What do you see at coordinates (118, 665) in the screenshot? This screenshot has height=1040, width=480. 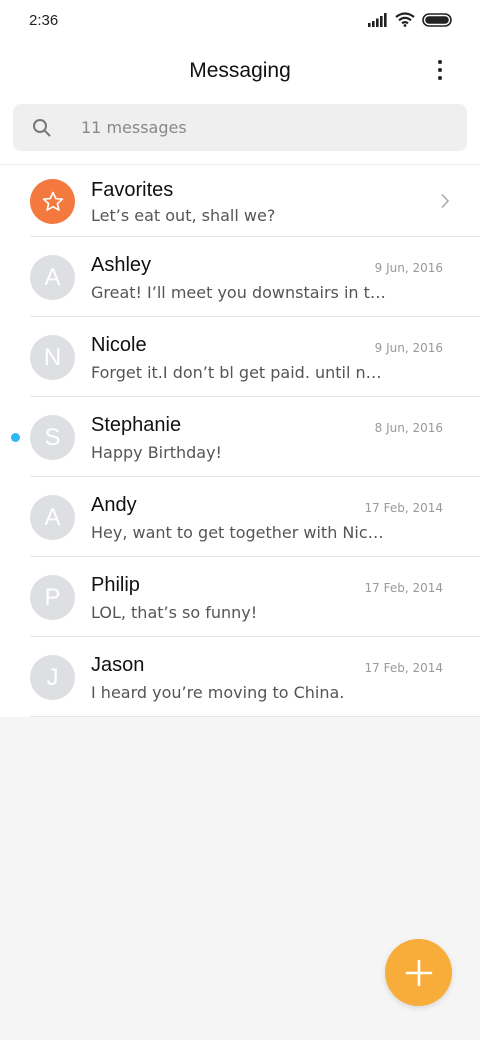 I see `contact-name: Jason` at bounding box center [118, 665].